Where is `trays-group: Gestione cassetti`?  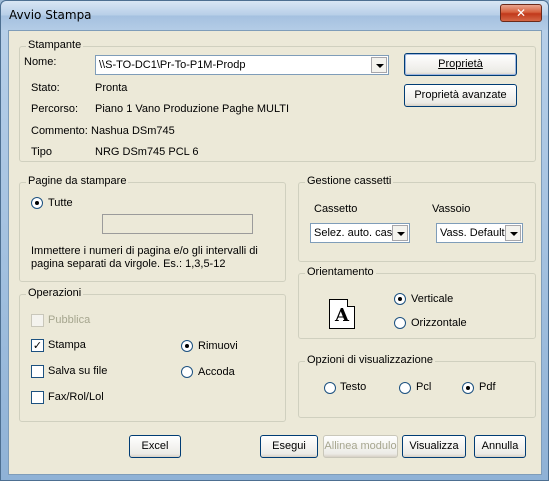
trays-group: Gestione cassetti is located at coordinates (417, 218).